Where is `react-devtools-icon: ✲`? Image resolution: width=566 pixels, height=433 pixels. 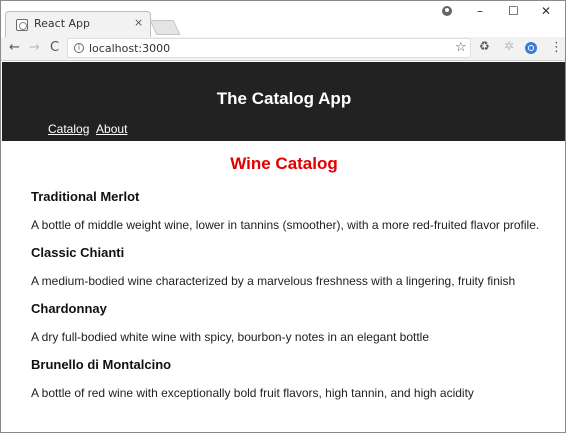
react-devtools-icon: ✲ is located at coordinates (510, 46).